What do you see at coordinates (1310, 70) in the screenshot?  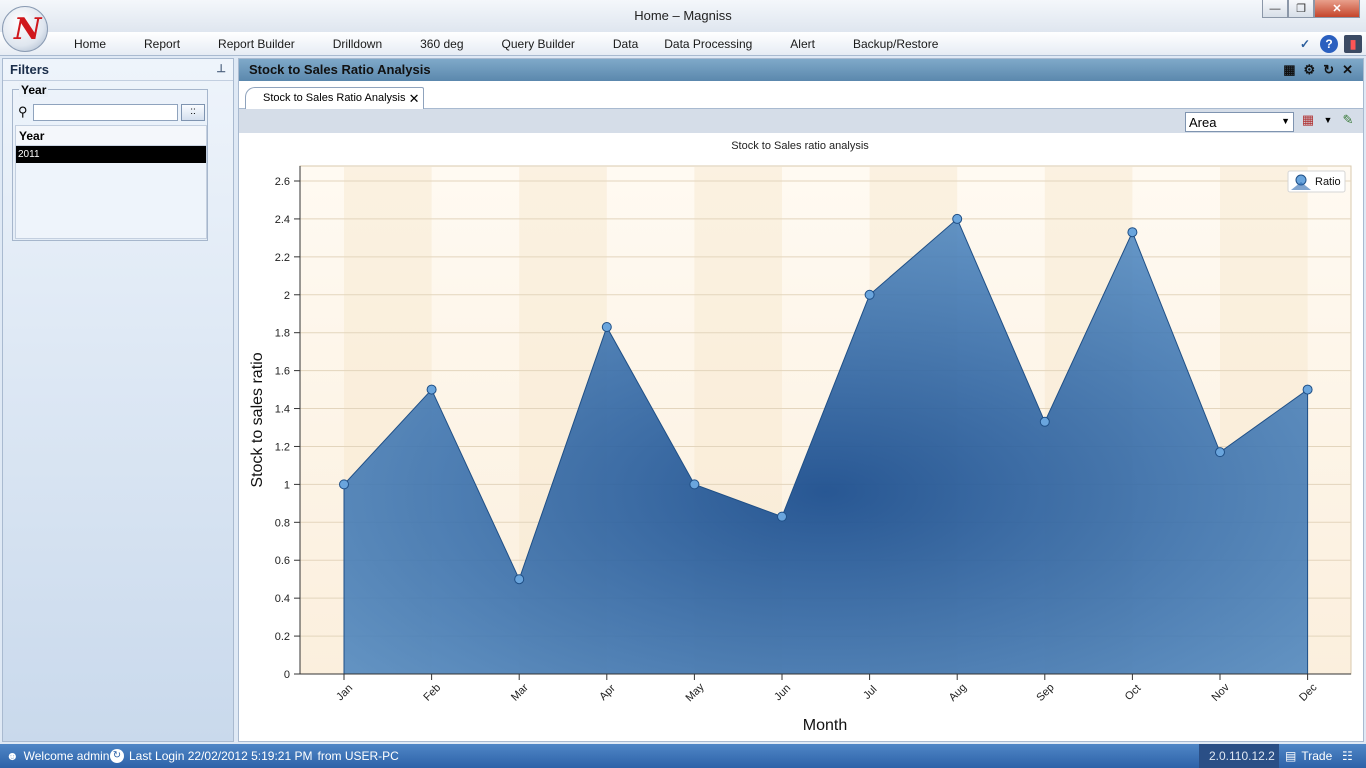 I see `chart-settings-icon: ⚙` at bounding box center [1310, 70].